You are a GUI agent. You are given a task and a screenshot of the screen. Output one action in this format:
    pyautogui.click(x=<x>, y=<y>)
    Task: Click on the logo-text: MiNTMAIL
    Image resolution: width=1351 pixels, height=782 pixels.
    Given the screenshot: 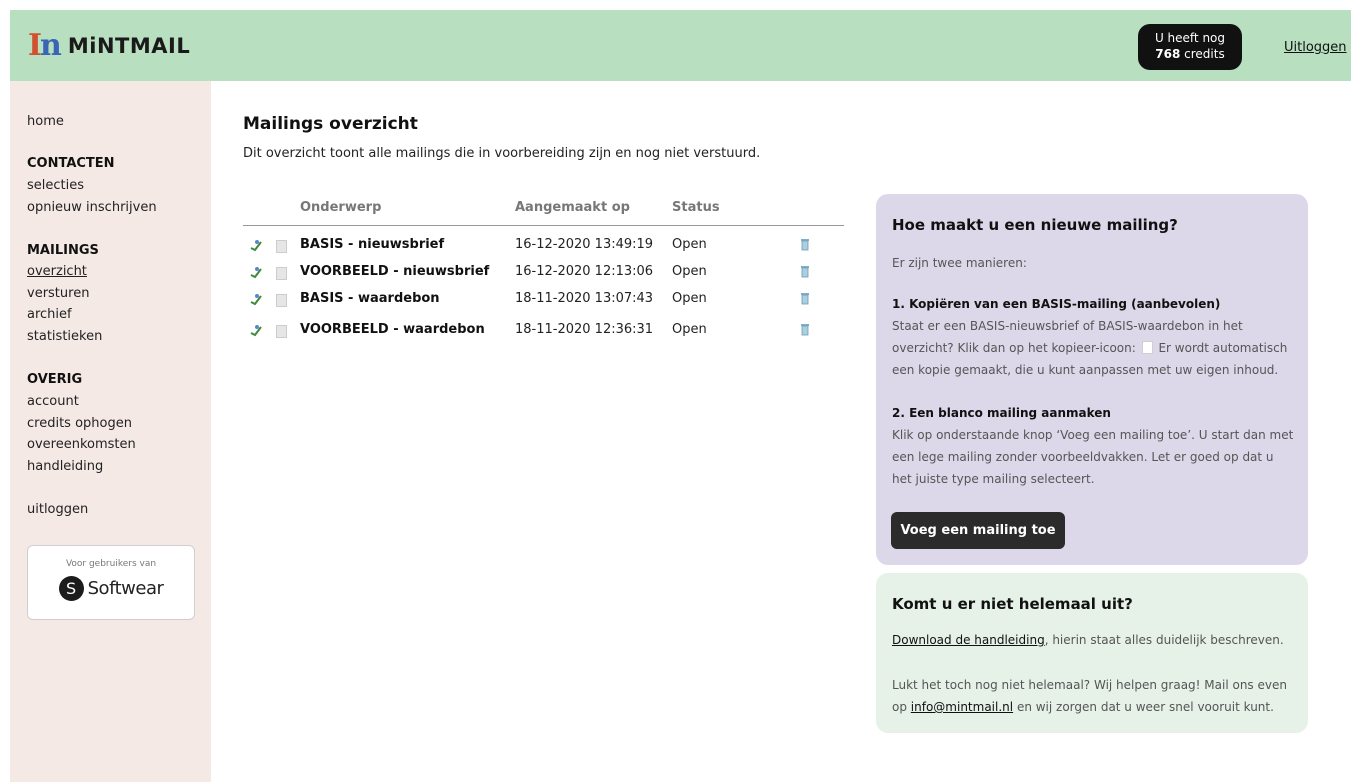 What is the action you would take?
    pyautogui.click(x=129, y=46)
    